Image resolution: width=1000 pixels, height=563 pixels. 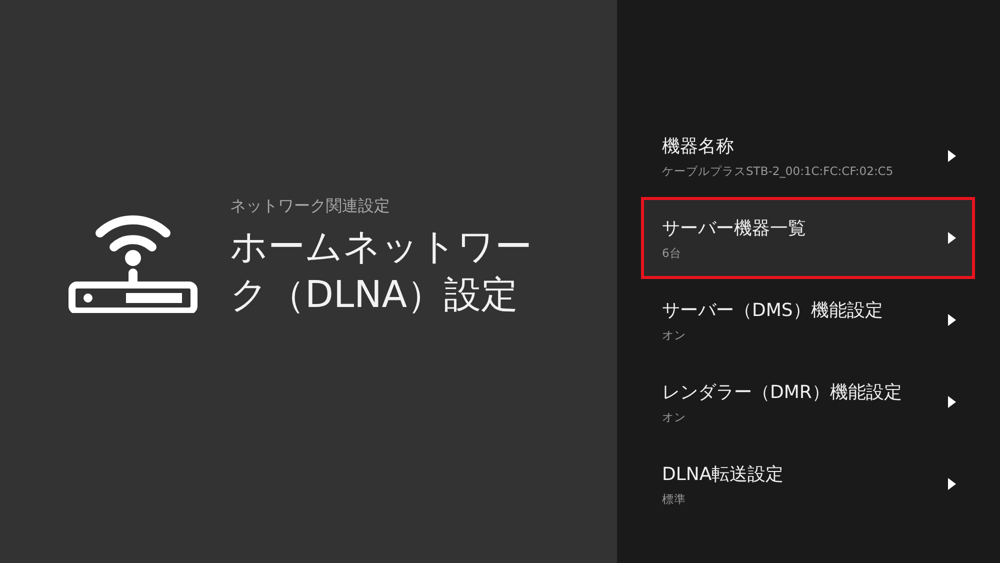 I want to click on item-value: ケーブルプラスSTB-2_00:1C:FC:CF:02:C5, so click(x=778, y=171).